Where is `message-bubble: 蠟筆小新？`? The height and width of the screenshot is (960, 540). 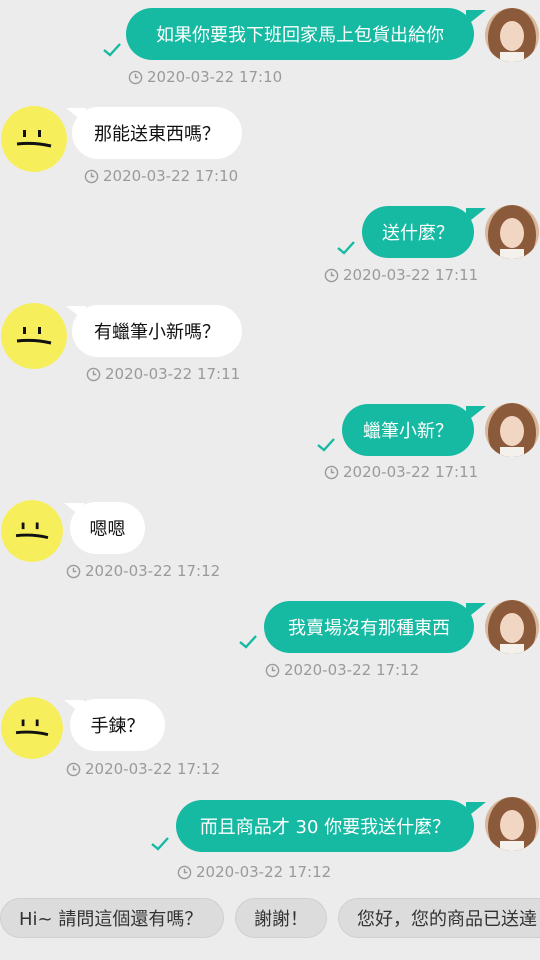
message-bubble: 蠟筆小新？ is located at coordinates (408, 430).